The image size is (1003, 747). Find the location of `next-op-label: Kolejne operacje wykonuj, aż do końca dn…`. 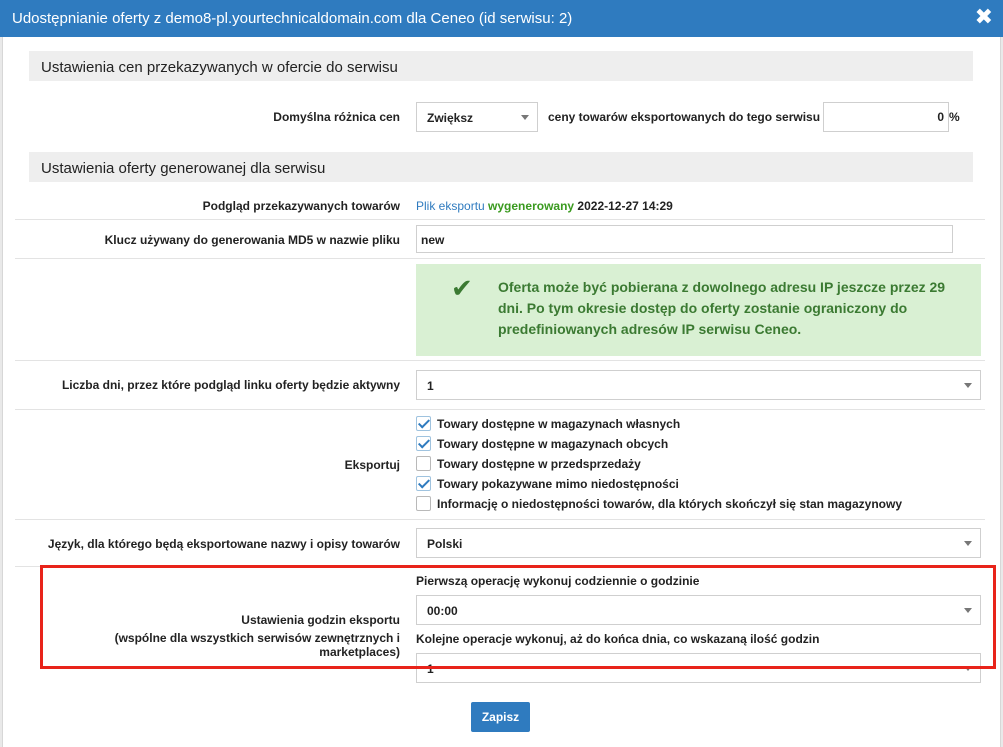

next-op-label: Kolejne operacje wykonuj, aż do końca dn… is located at coordinates (618, 639).